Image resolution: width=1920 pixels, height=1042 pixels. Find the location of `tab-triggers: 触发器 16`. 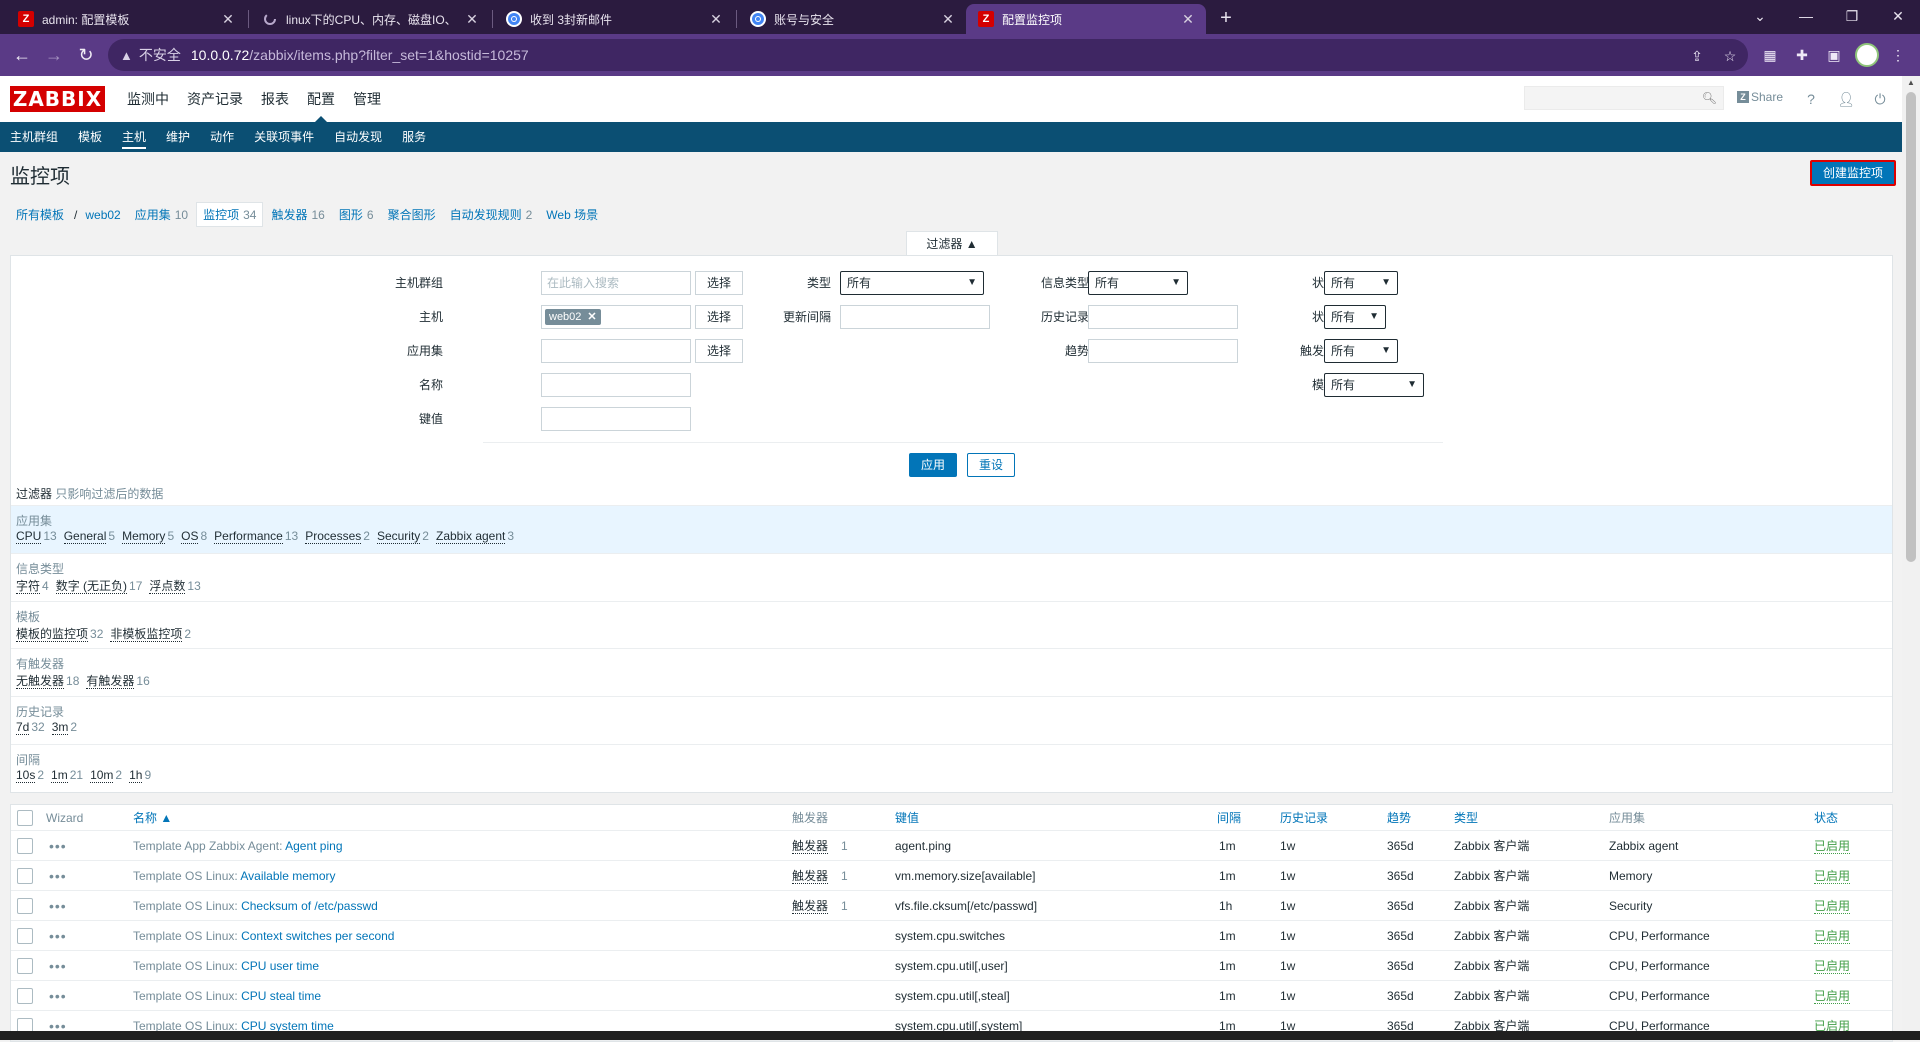

tab-triggers: 触发器 16 is located at coordinates (297, 214).